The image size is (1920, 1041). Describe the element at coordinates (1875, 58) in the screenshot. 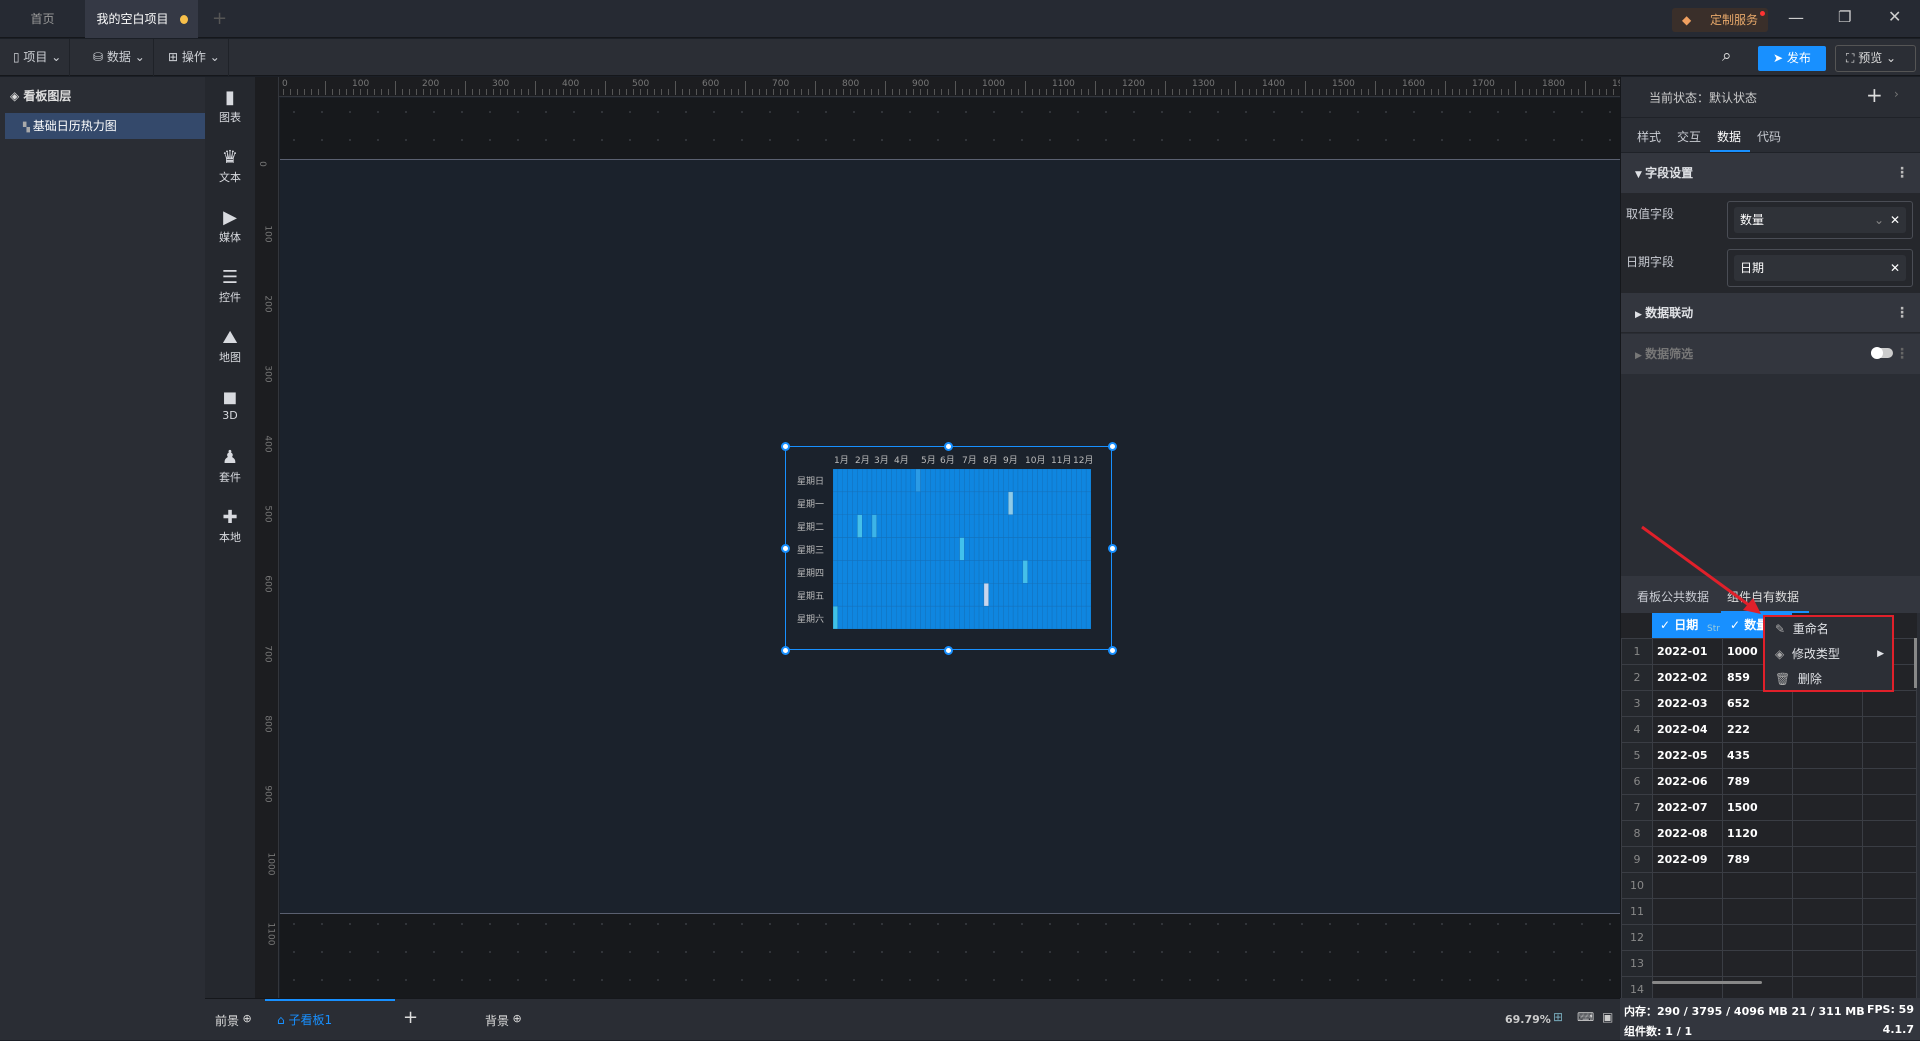

I see `preview-button: ⛶ 预览 ⌄` at that location.